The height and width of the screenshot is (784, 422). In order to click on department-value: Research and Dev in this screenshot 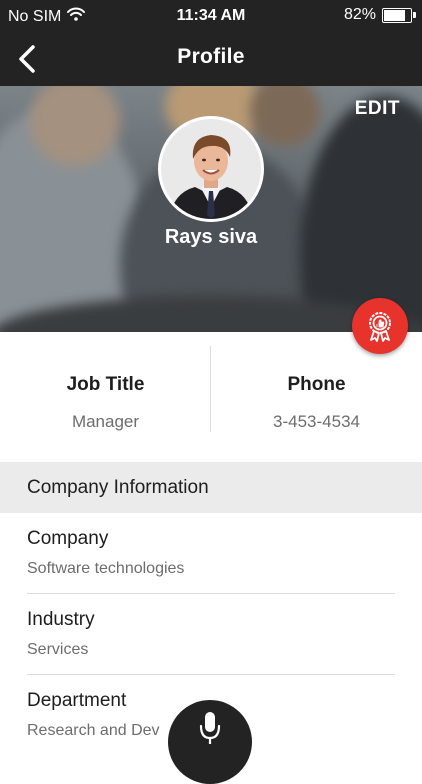, I will do `click(93, 730)`.